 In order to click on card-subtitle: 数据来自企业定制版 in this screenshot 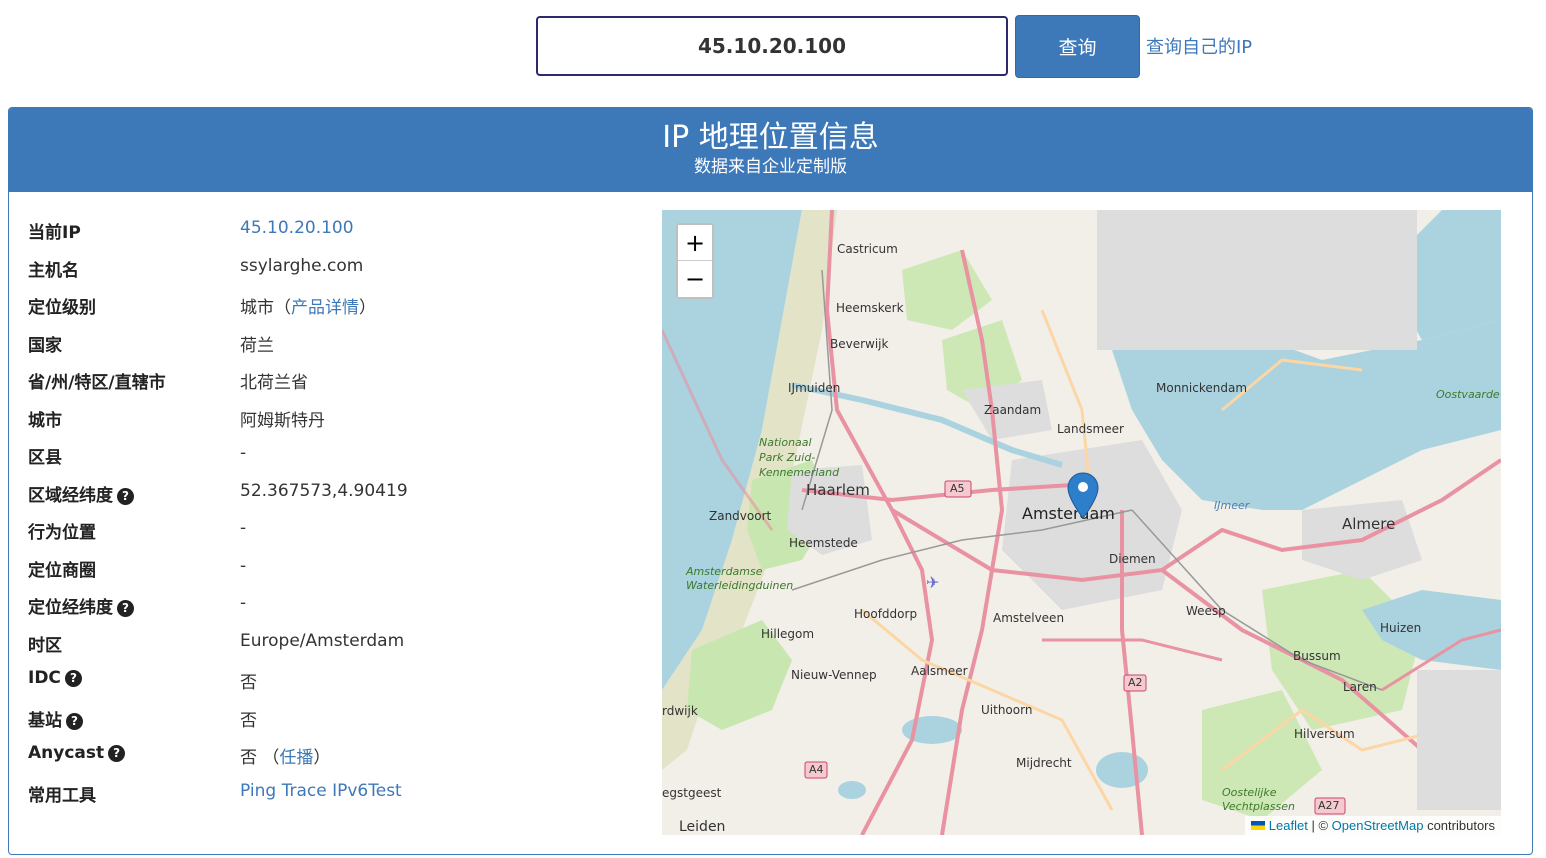, I will do `click(770, 167)`.